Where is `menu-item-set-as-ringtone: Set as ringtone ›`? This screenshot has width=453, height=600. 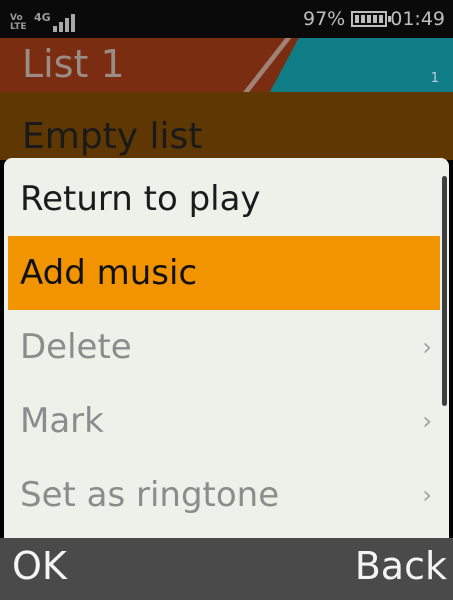 menu-item-set-as-ringtone: Set as ringtone › is located at coordinates (224, 495).